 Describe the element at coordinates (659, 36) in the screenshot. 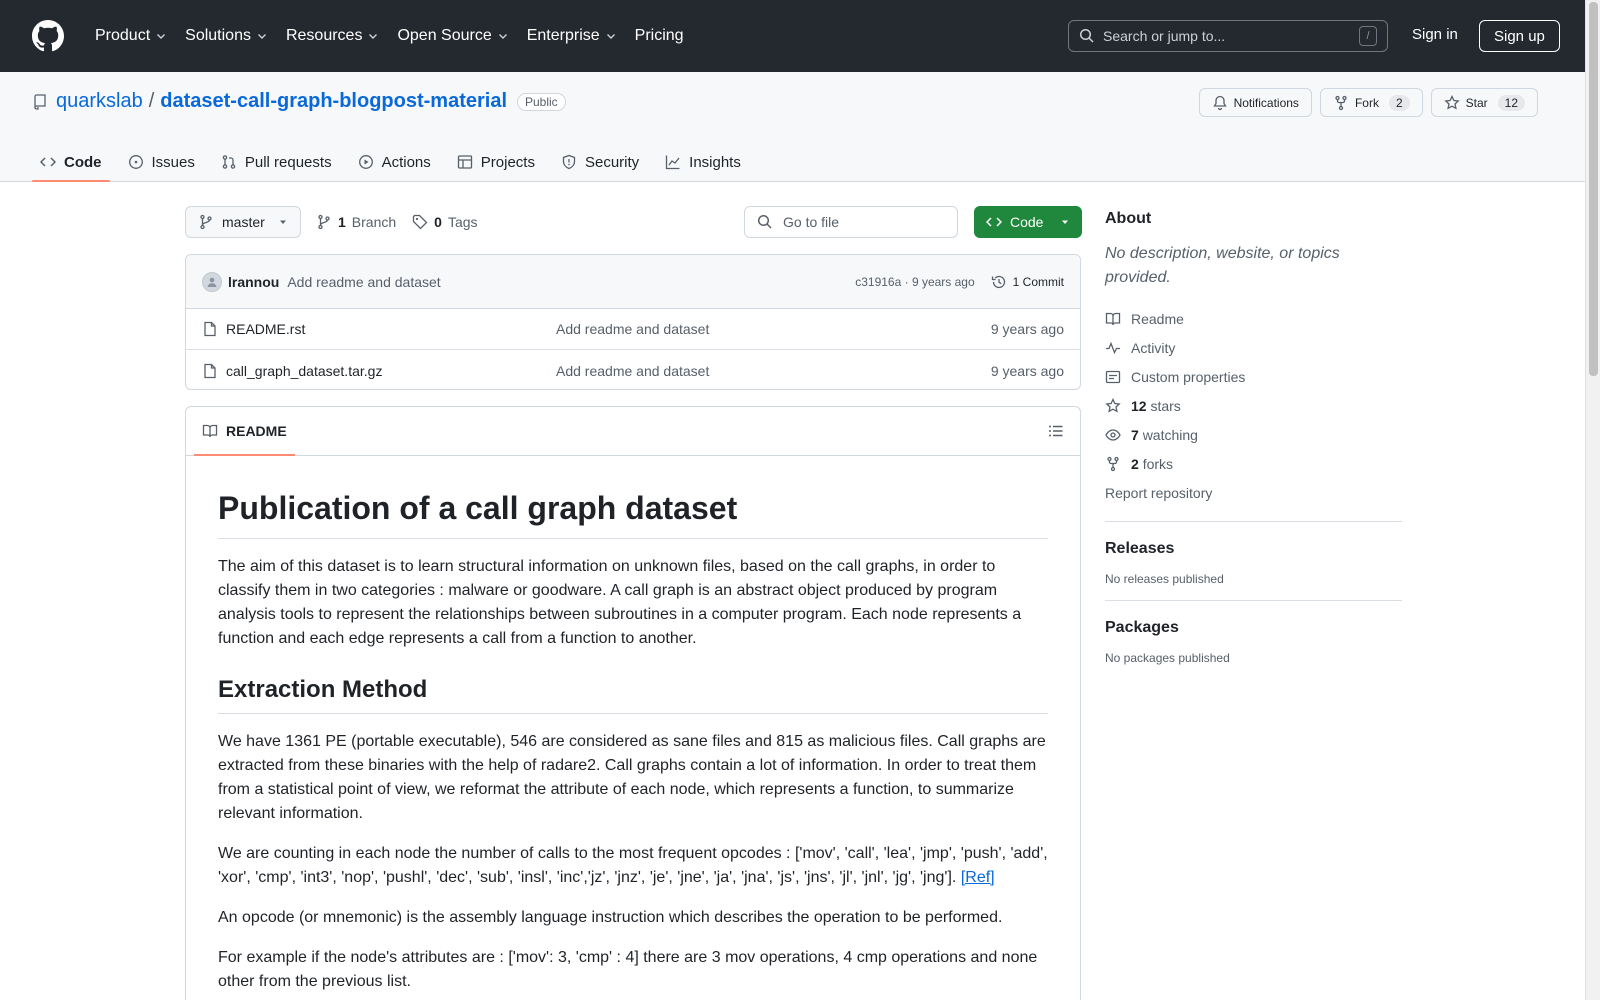

I see `nav-pricing: Pricing` at that location.